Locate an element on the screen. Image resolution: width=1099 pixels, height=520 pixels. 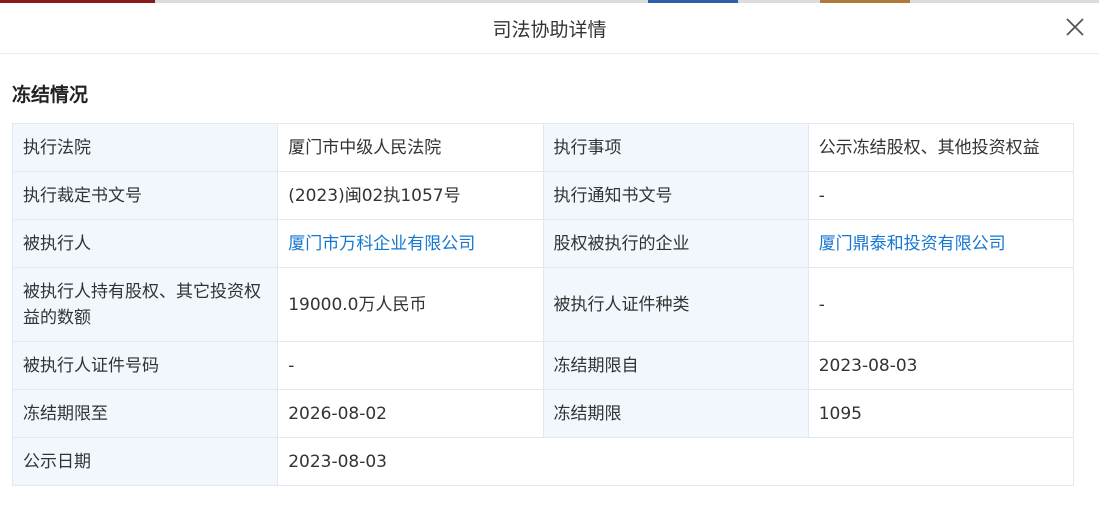
field-label: 执行事项 is located at coordinates (675, 147).